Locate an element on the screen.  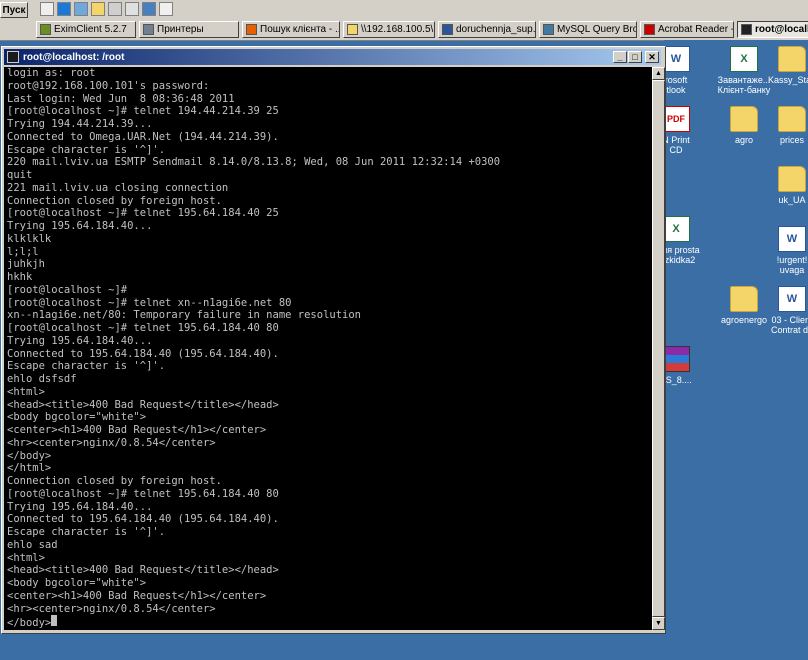
terminal-line: hkhk is located at coordinates (20, 277).